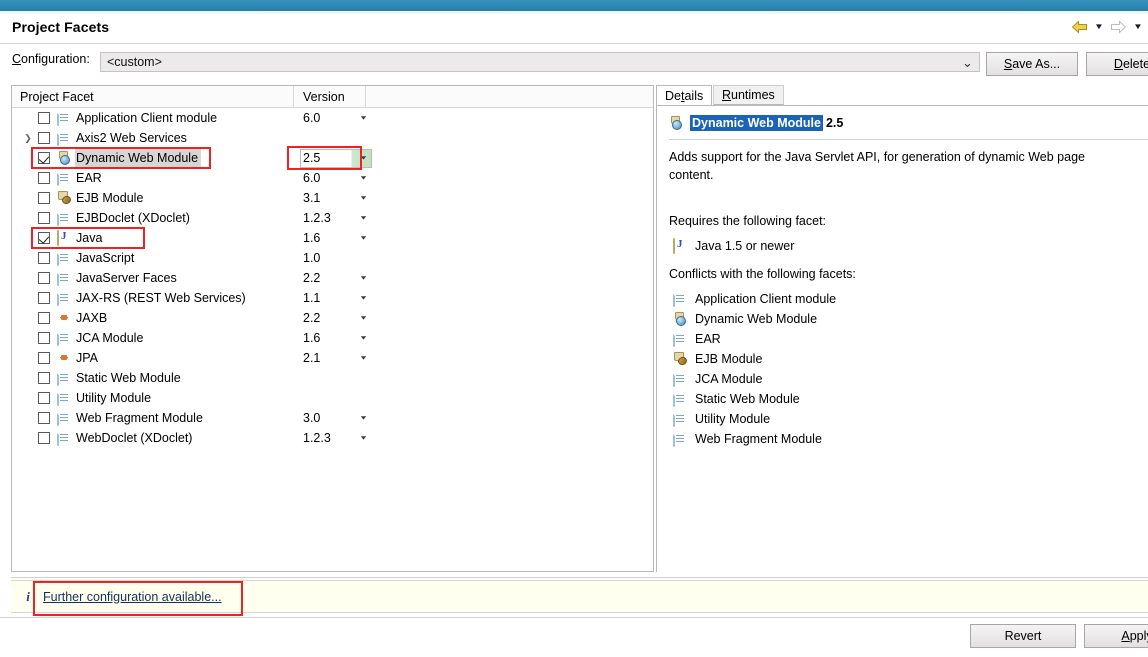 Image resolution: width=1148 pixels, height=657 pixels. I want to click on facet-name: JCA Module, so click(110, 338).